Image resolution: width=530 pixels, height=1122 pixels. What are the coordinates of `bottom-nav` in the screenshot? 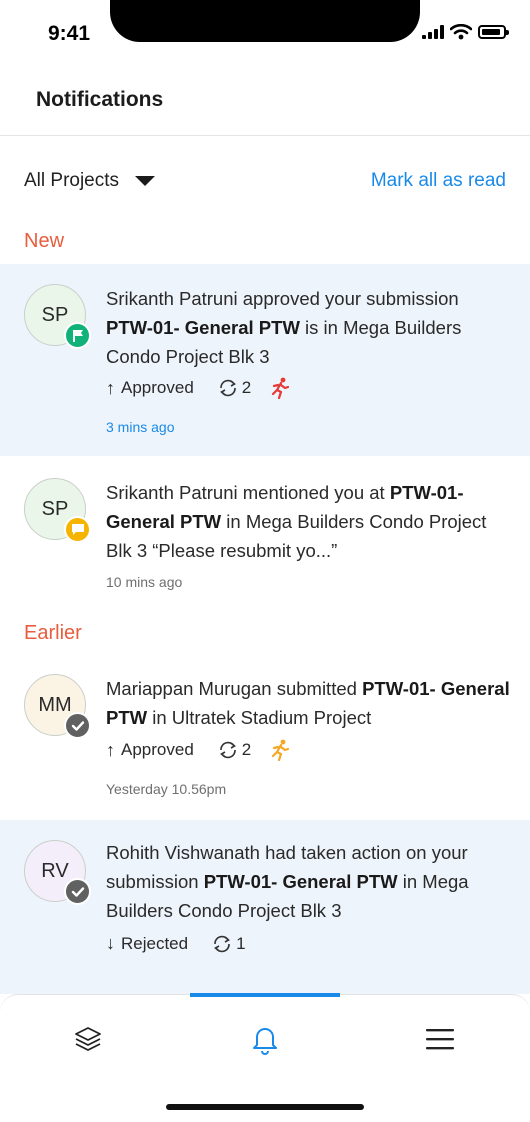 It's located at (265, 1057).